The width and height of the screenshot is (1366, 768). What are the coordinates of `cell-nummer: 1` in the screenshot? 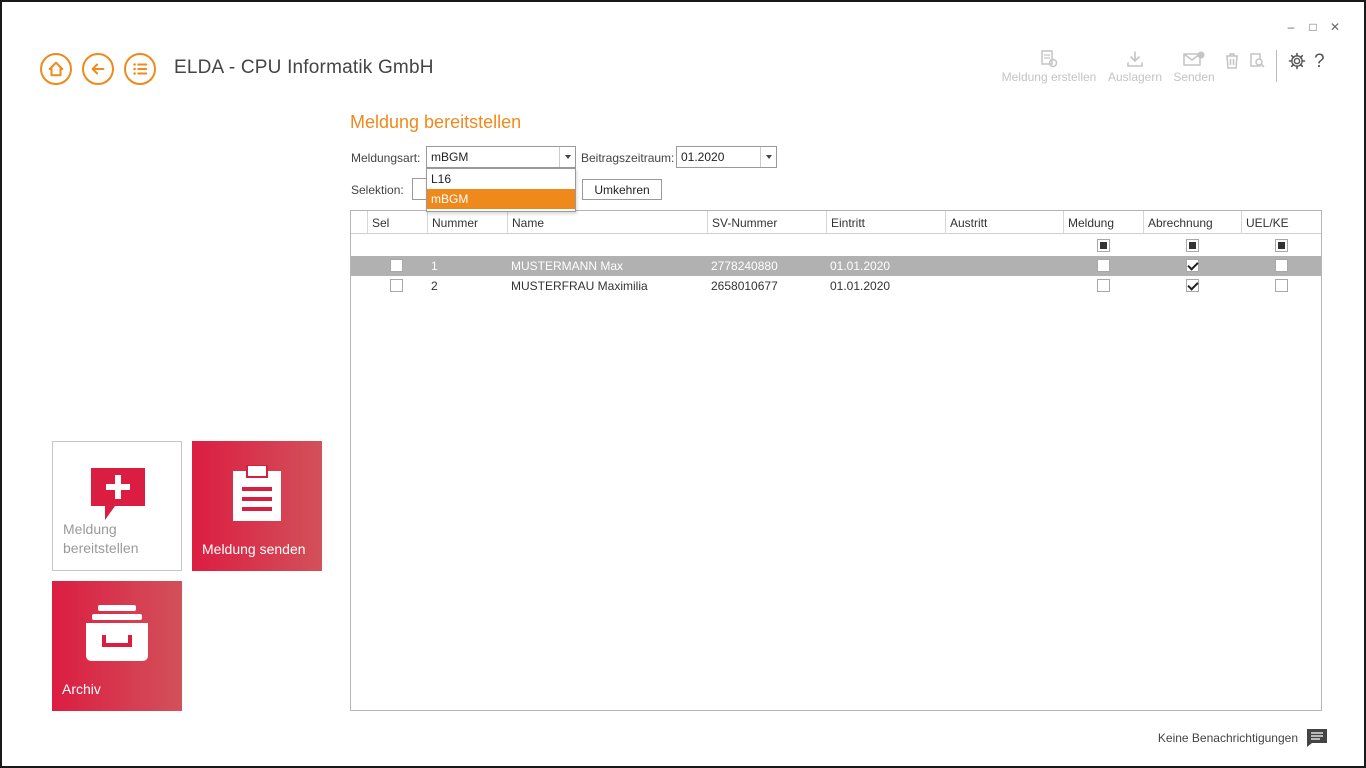 It's located at (434, 266).